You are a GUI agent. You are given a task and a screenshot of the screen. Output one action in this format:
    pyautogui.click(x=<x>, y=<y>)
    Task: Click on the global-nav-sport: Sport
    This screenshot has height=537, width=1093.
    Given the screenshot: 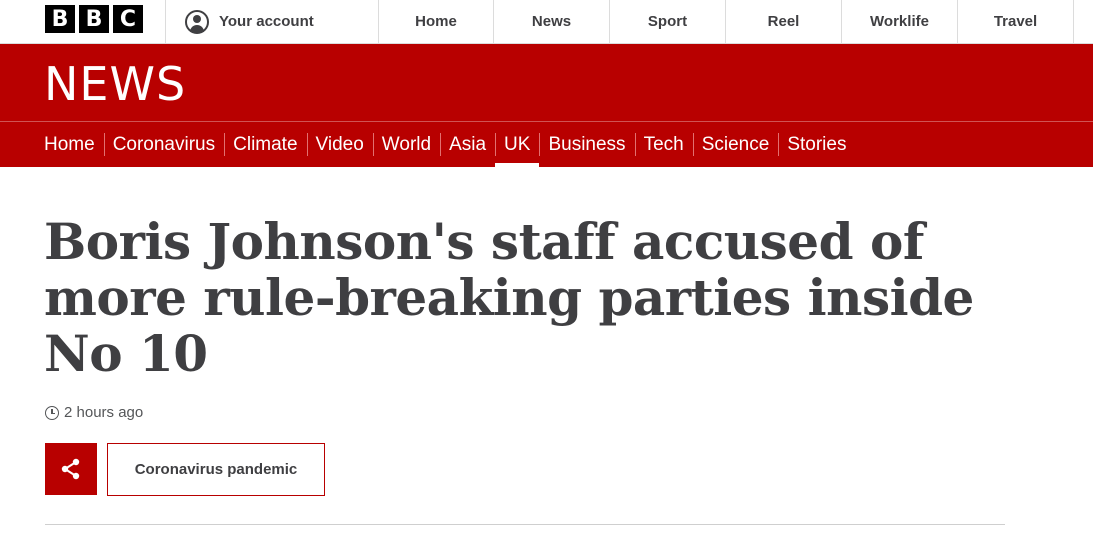 What is the action you would take?
    pyautogui.click(x=668, y=21)
    